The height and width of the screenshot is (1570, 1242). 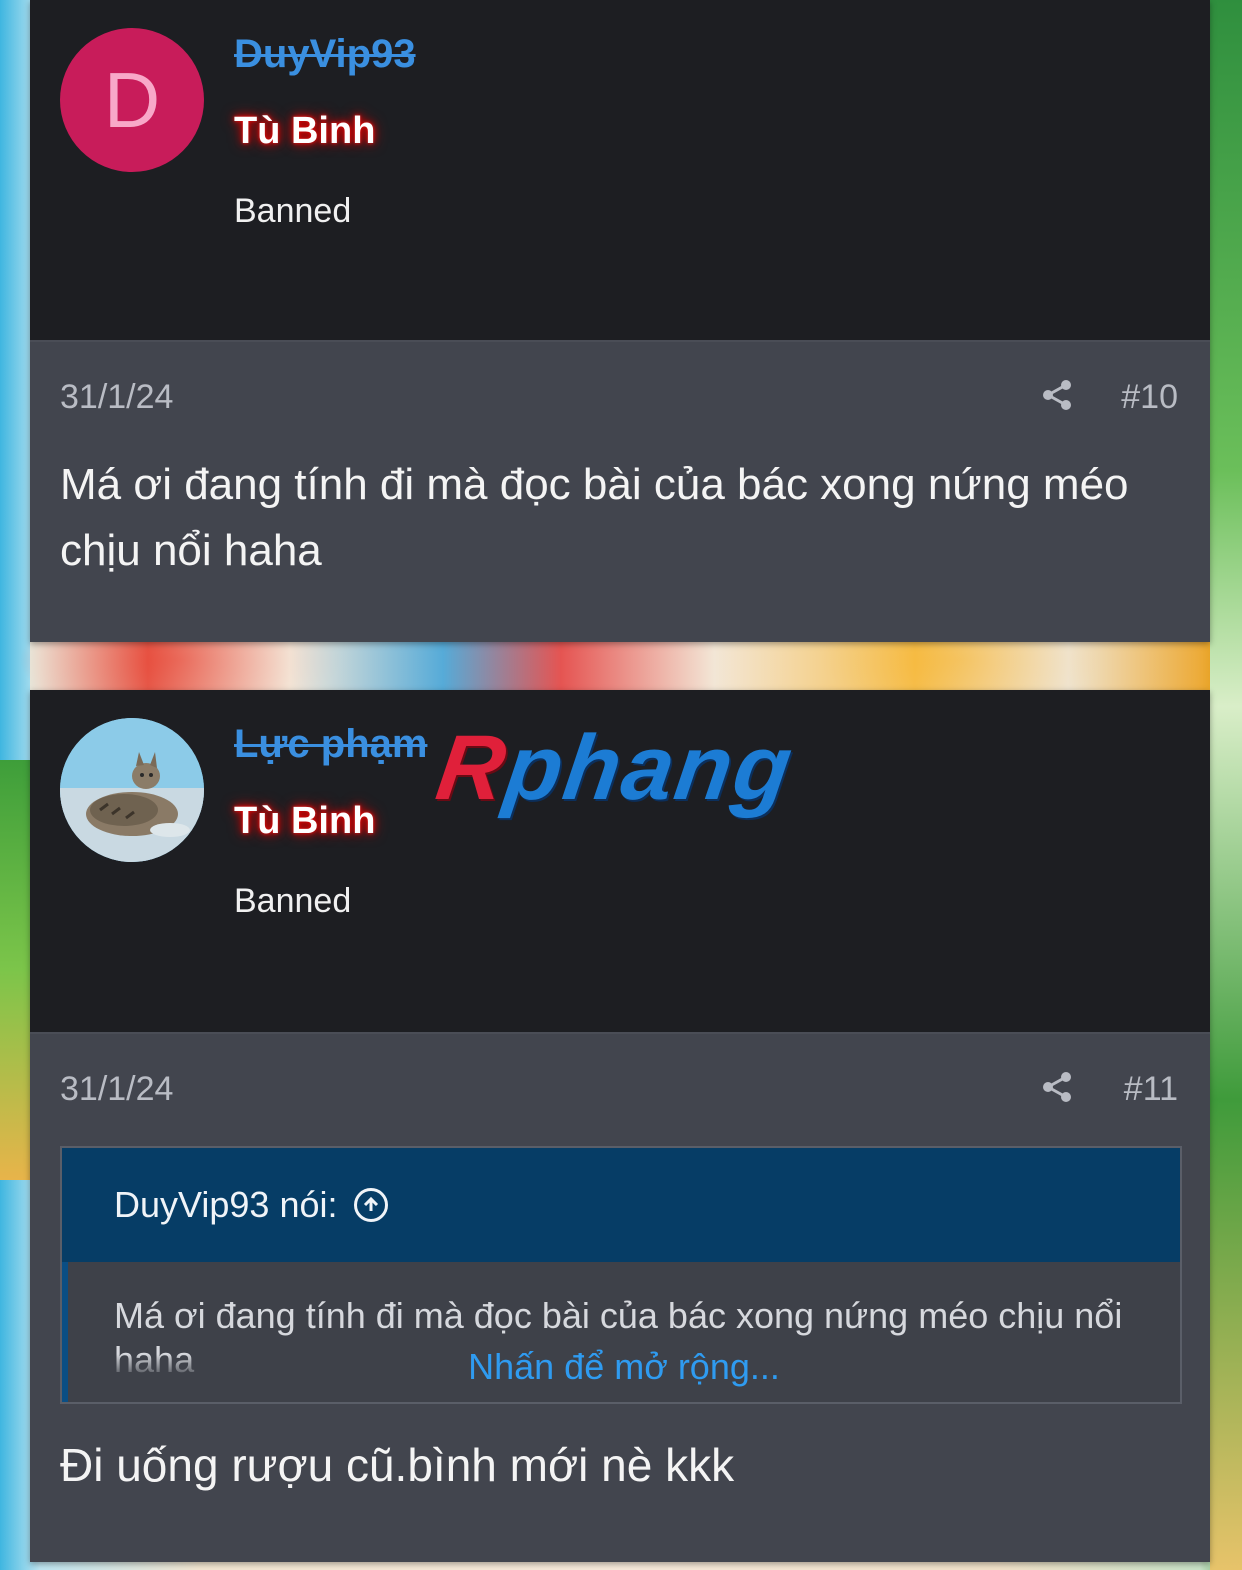 I want to click on post-number-link: #10, so click(x=1149, y=397).